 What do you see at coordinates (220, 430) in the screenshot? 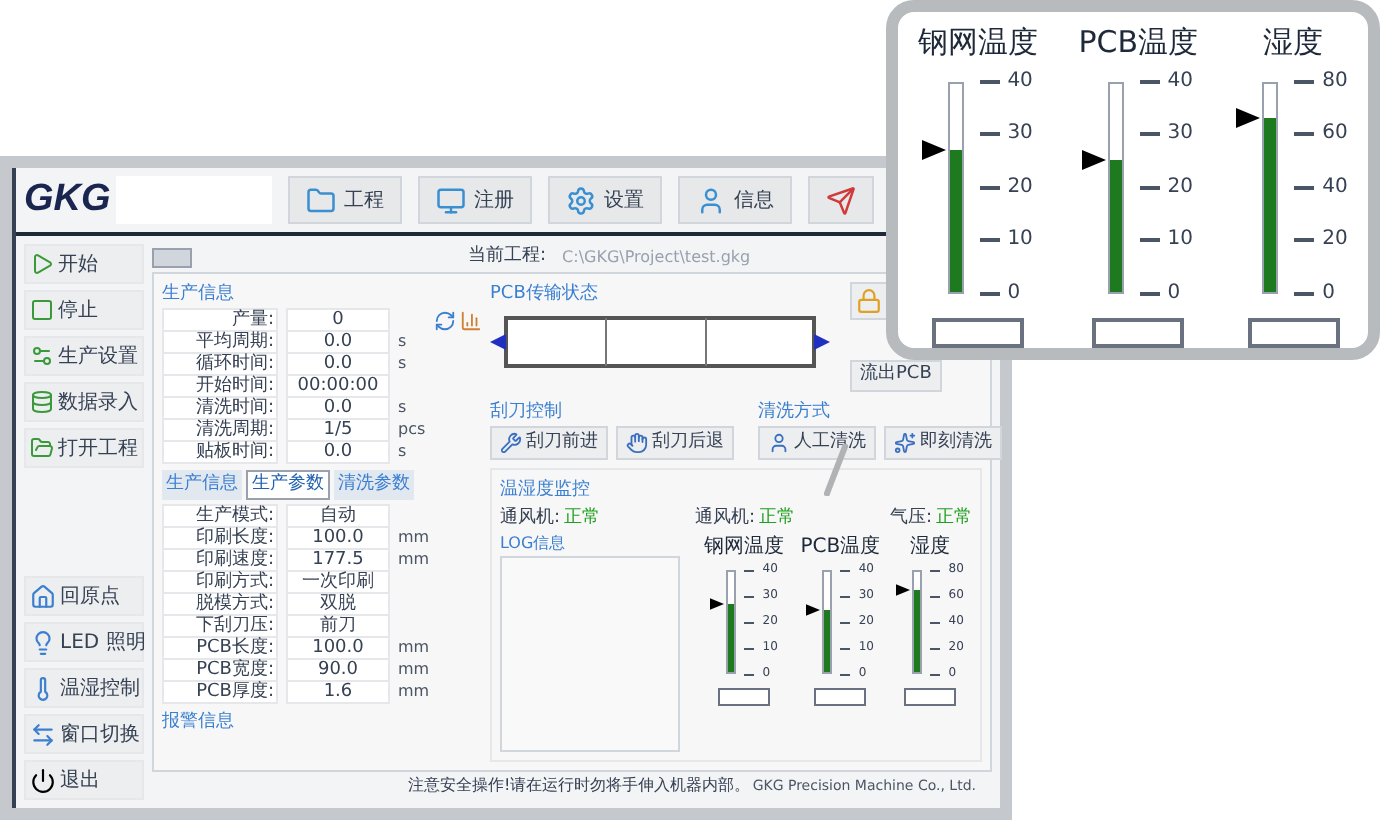
I see `field-label: 清洗周期:` at bounding box center [220, 430].